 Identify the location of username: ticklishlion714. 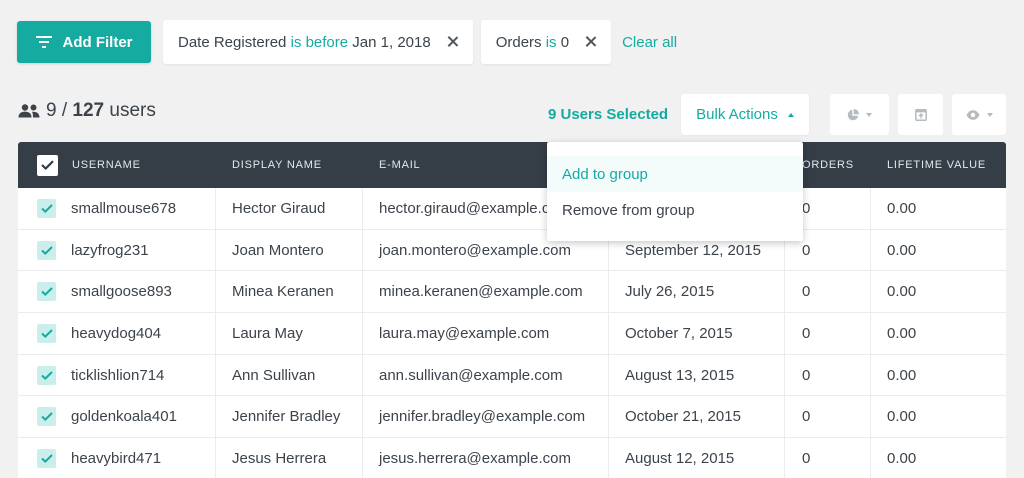
(117, 375).